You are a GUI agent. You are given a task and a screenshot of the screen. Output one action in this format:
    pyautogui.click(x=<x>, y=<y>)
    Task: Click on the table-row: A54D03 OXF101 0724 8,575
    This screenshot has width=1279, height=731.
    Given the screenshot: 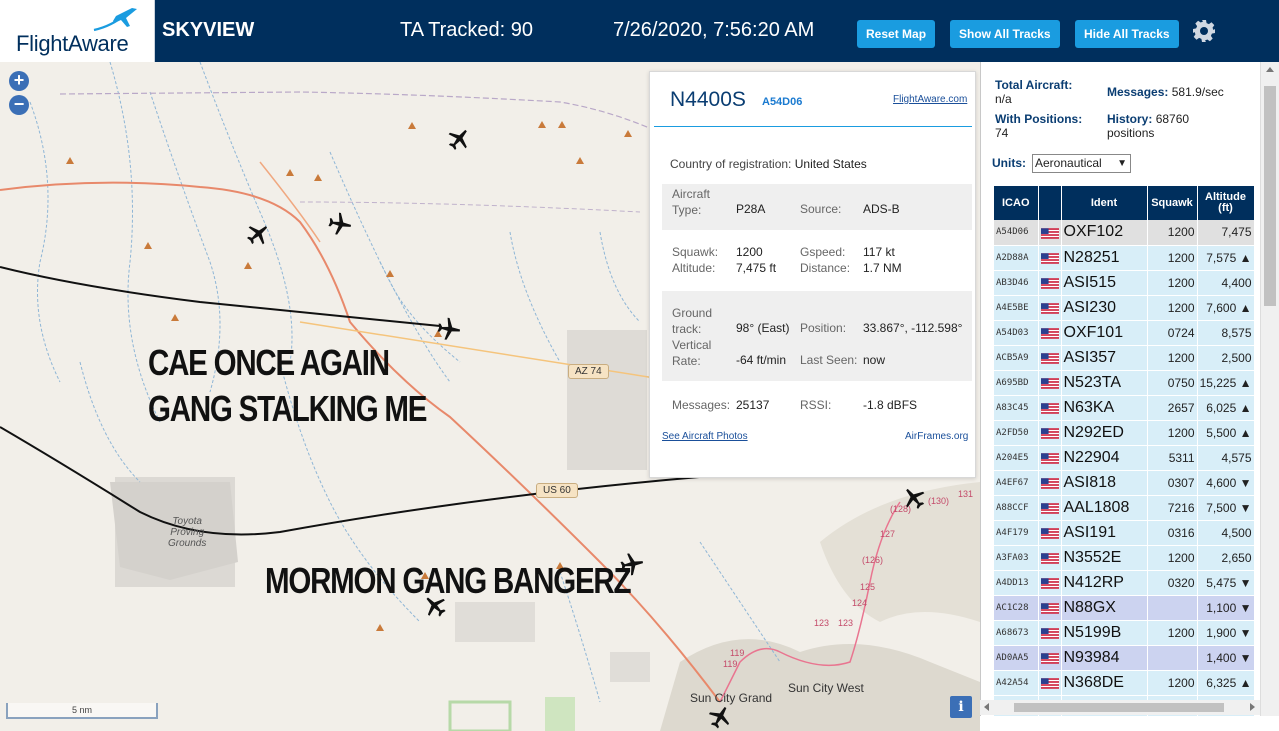 What is the action you would take?
    pyautogui.click(x=1124, y=333)
    